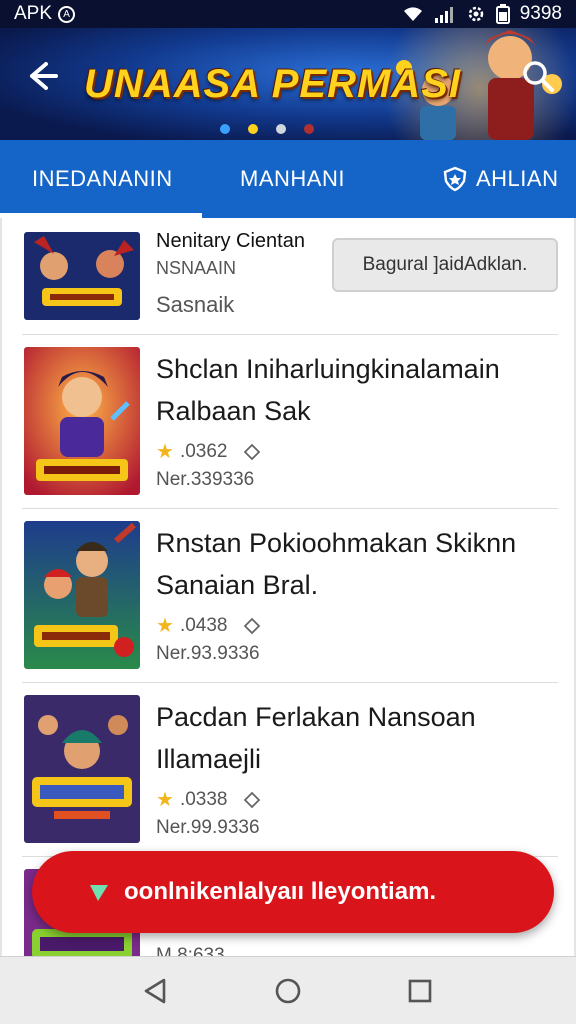 Image resolution: width=576 pixels, height=1024 pixels. Describe the element at coordinates (195, 304) in the screenshot. I see `featured-extra: Sasnaik` at that location.